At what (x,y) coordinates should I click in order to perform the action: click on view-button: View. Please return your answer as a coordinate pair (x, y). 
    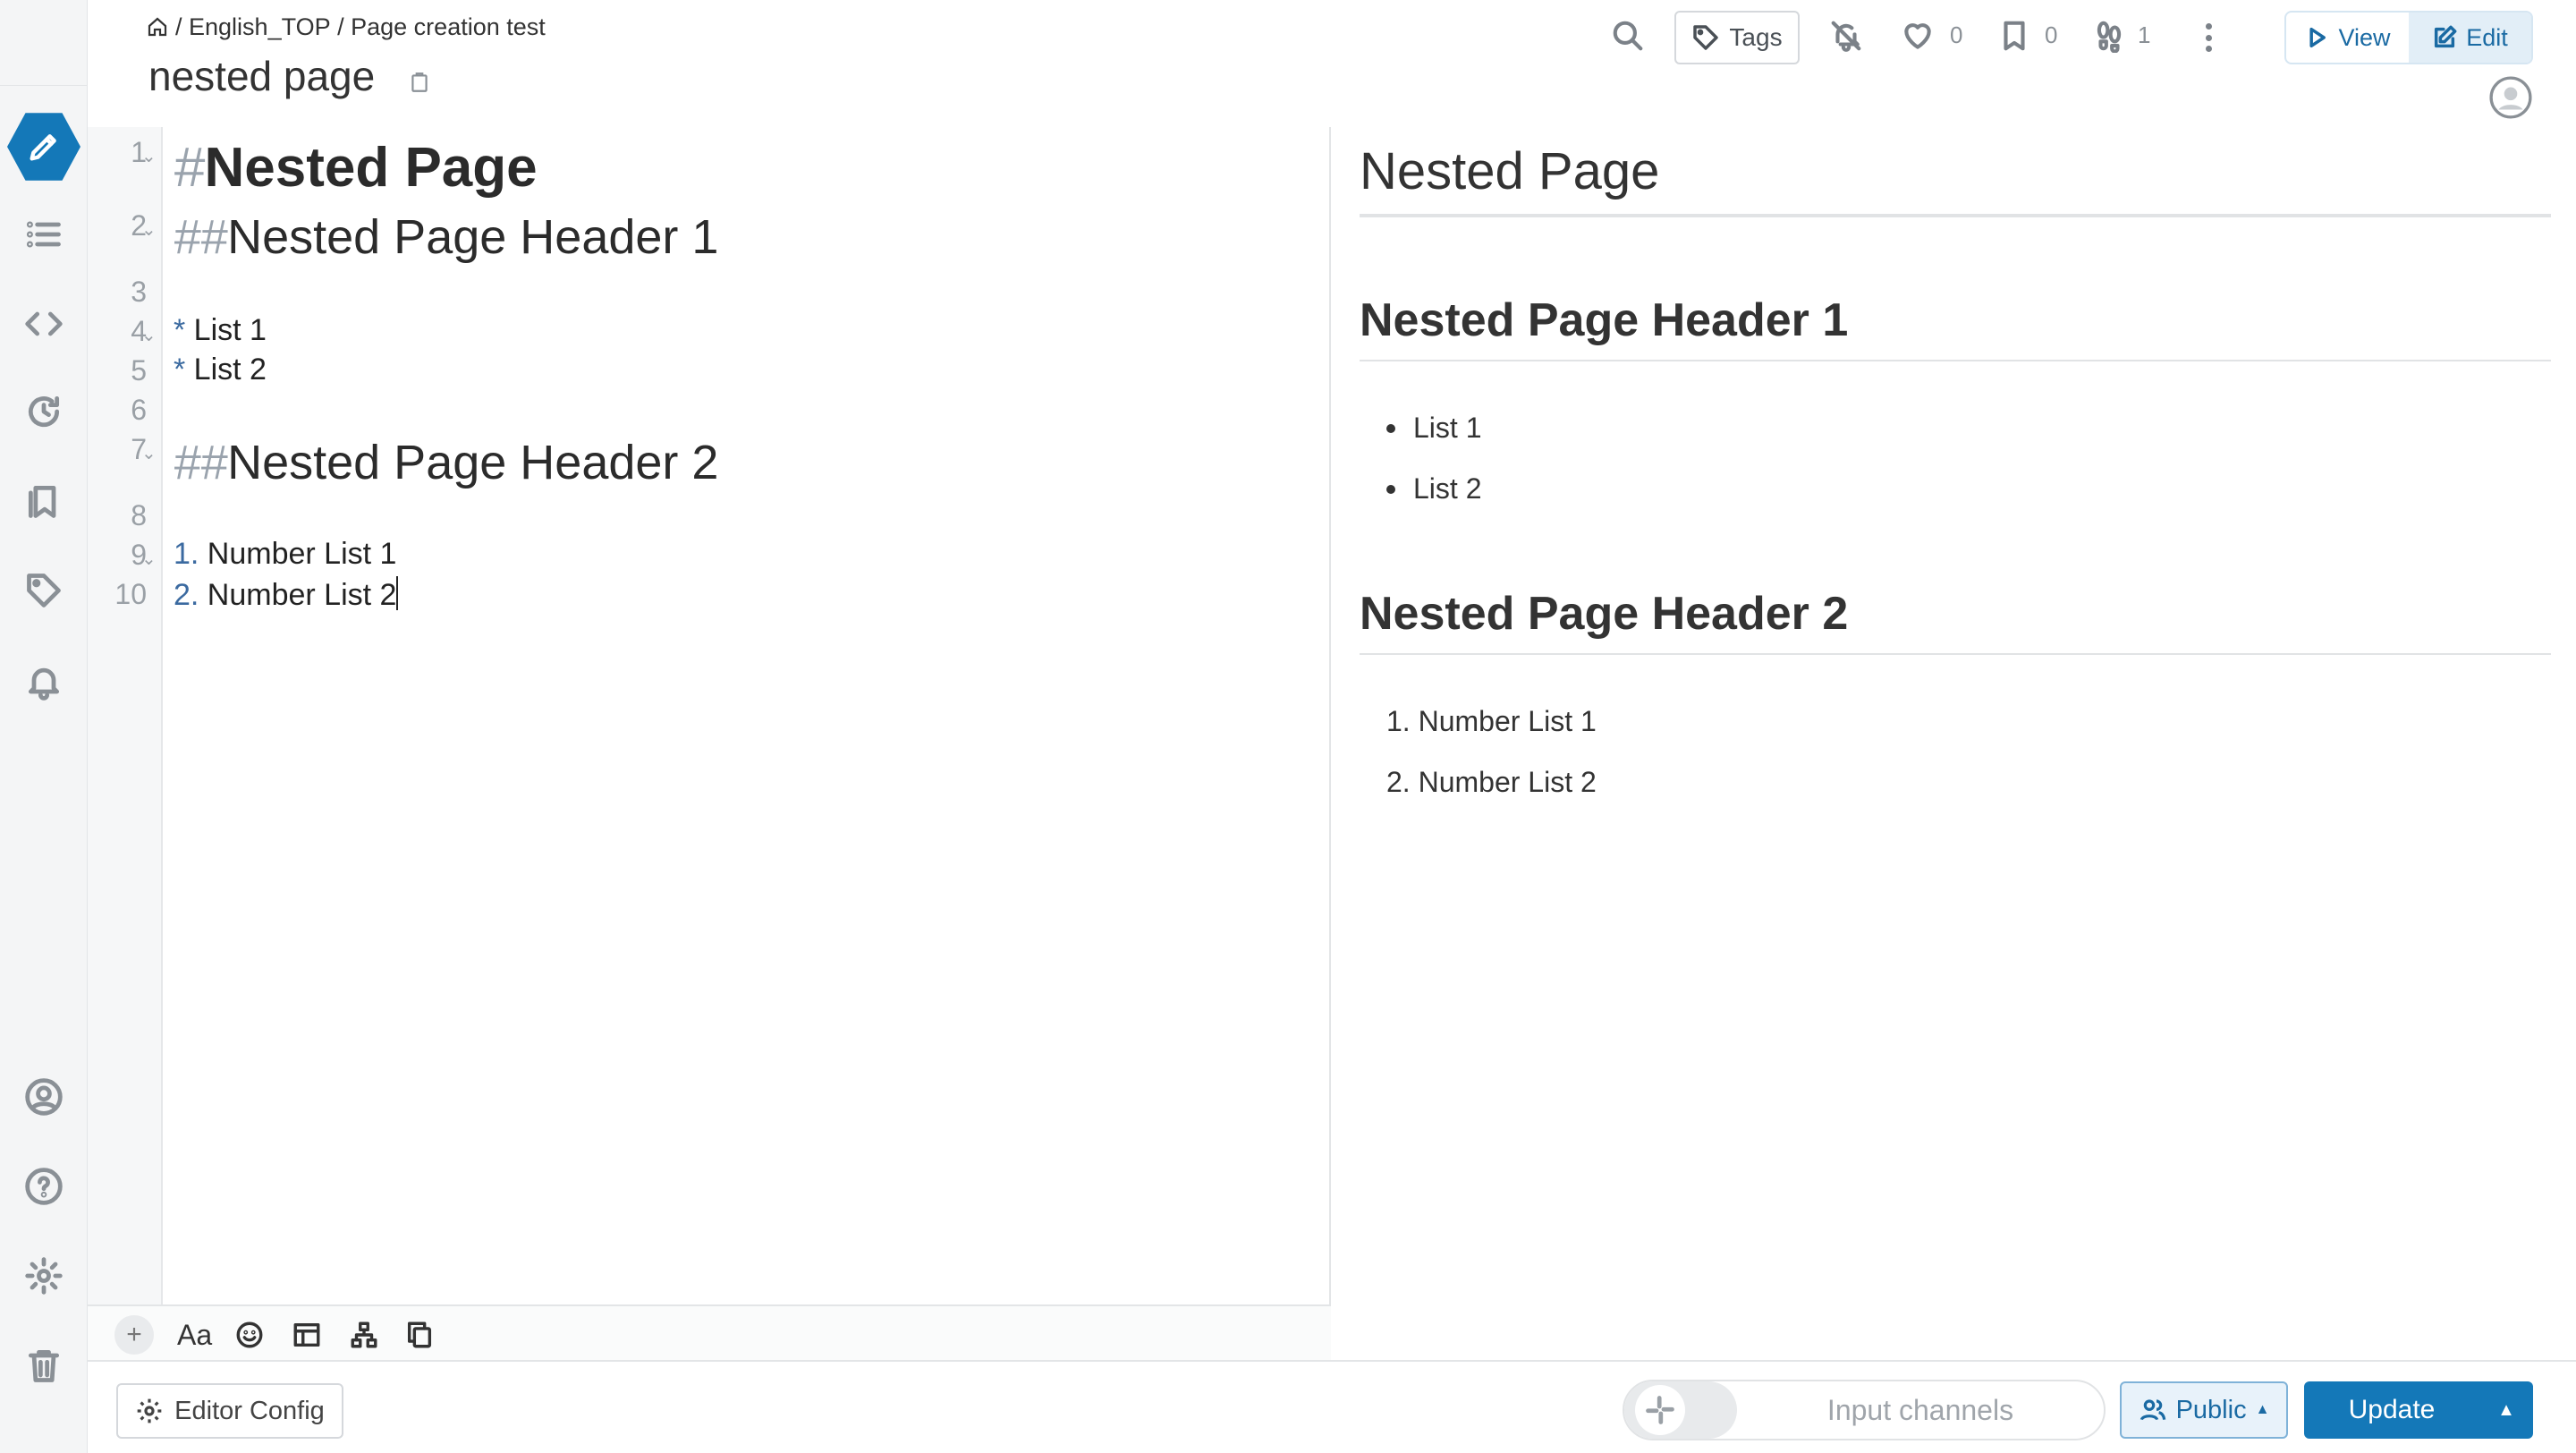
    Looking at the image, I should click on (2347, 38).